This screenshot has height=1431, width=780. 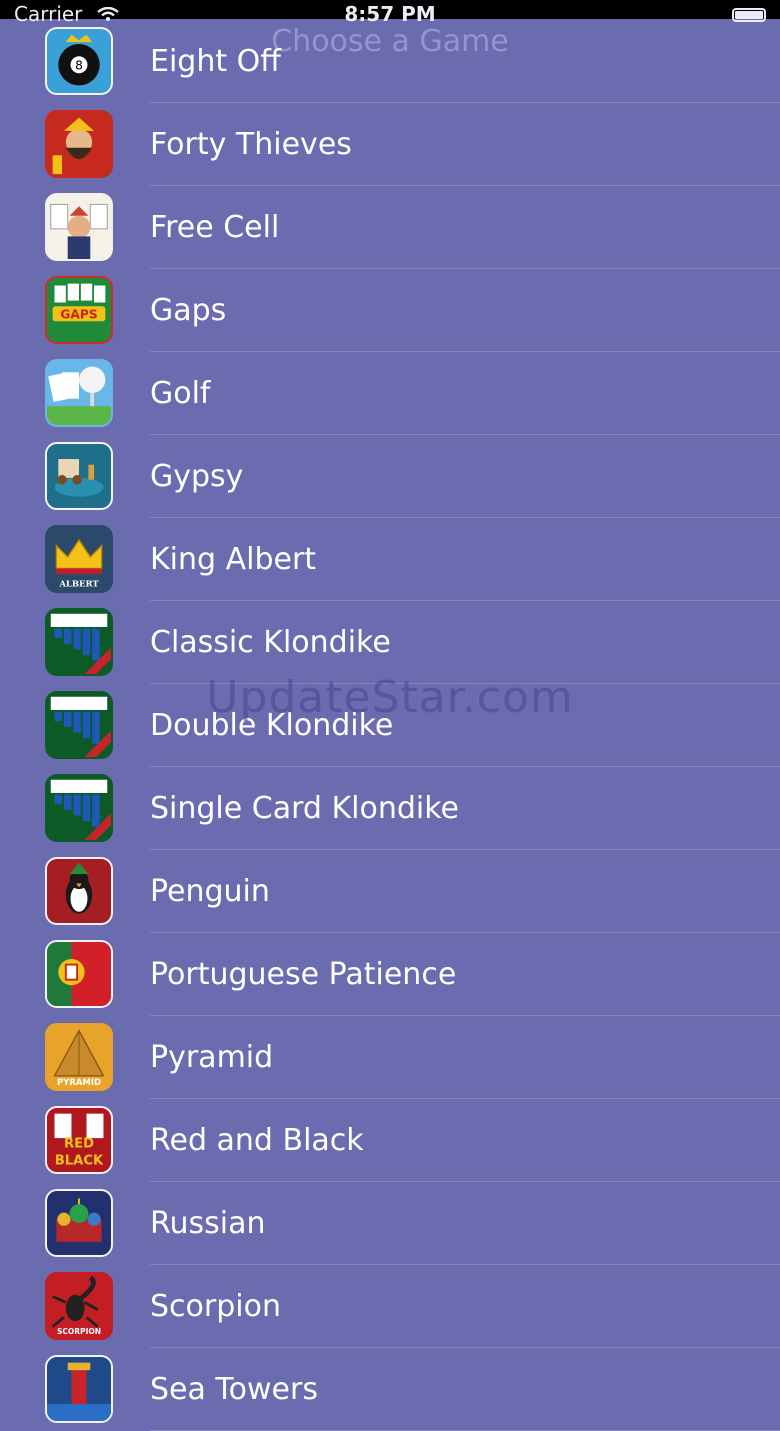 I want to click on game-row-red-and-black: RED BLACK Red and Black, so click(x=390, y=1140).